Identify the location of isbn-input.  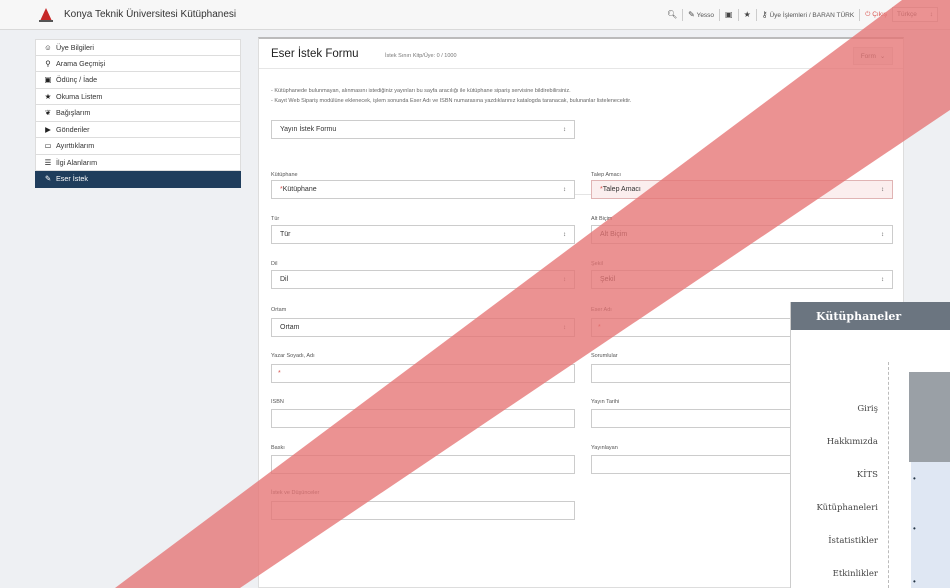
(423, 418).